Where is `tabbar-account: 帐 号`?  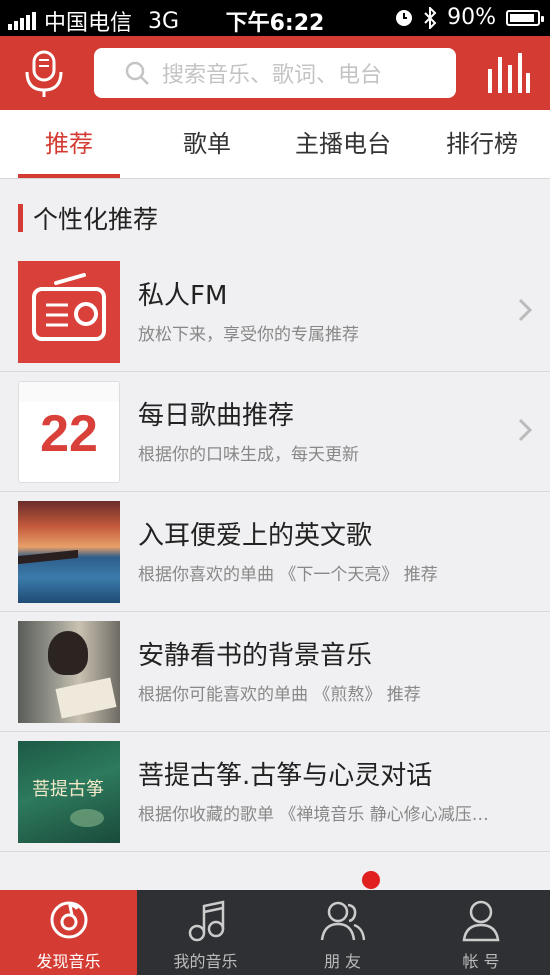 tabbar-account: 帐 号 is located at coordinates (481, 932).